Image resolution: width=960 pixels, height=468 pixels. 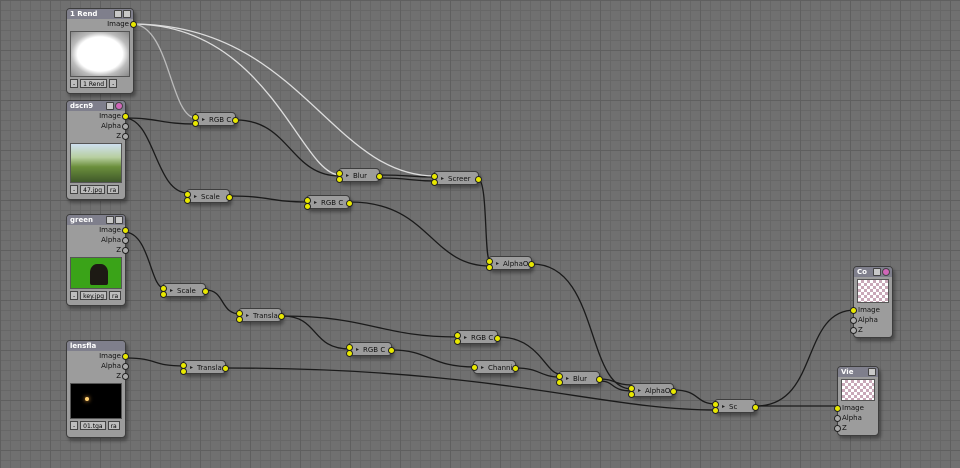 What do you see at coordinates (97, 150) in the screenshot?
I see `image-node-dscn: dscn9 Image Alpha Z -47.jpg ra` at bounding box center [97, 150].